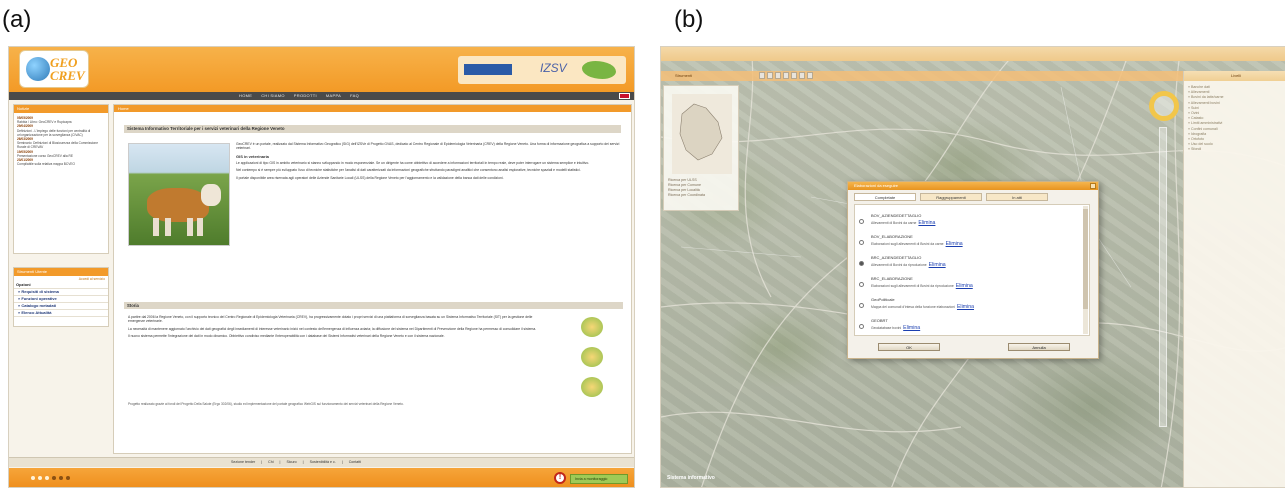 The image size is (1285, 488). I want to click on footer-link: Sezione tender, so click(243, 462).